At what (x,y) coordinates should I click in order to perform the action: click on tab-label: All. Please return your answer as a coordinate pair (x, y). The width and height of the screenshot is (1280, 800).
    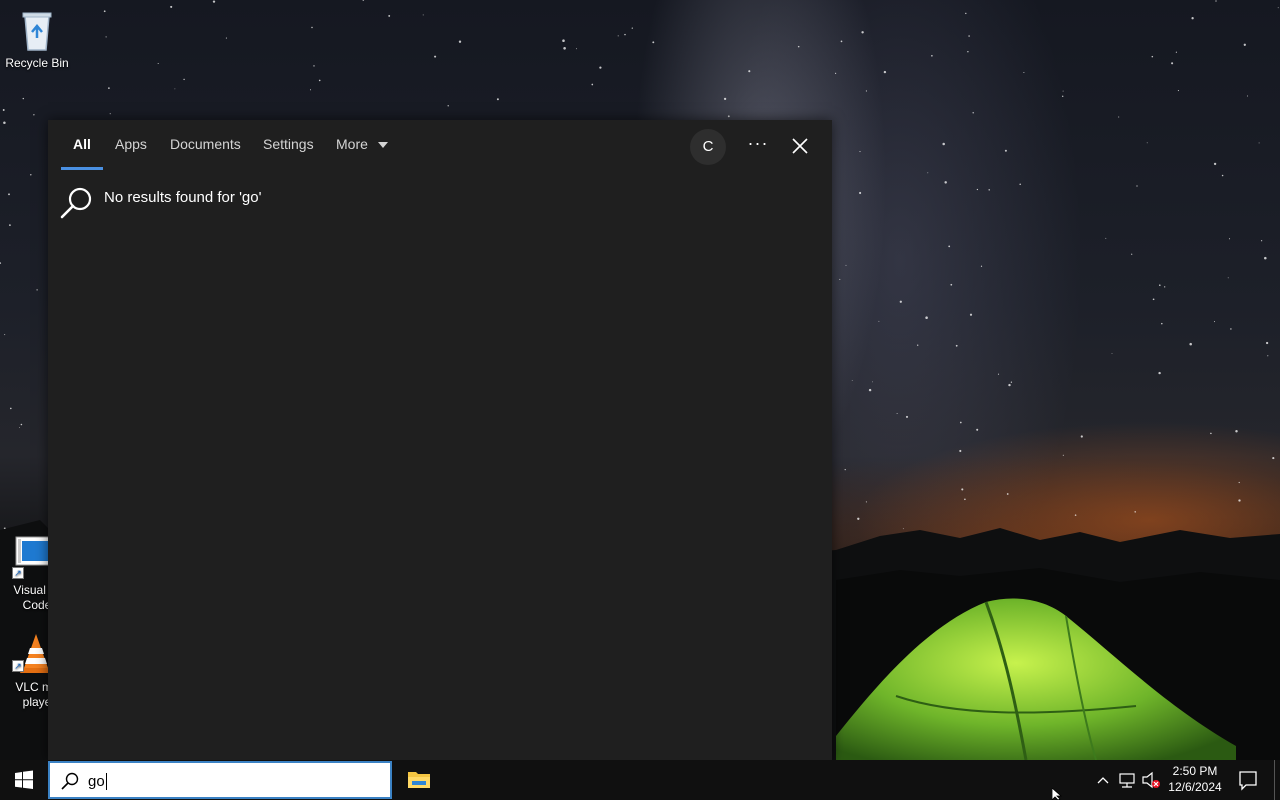
    Looking at the image, I should click on (82, 144).